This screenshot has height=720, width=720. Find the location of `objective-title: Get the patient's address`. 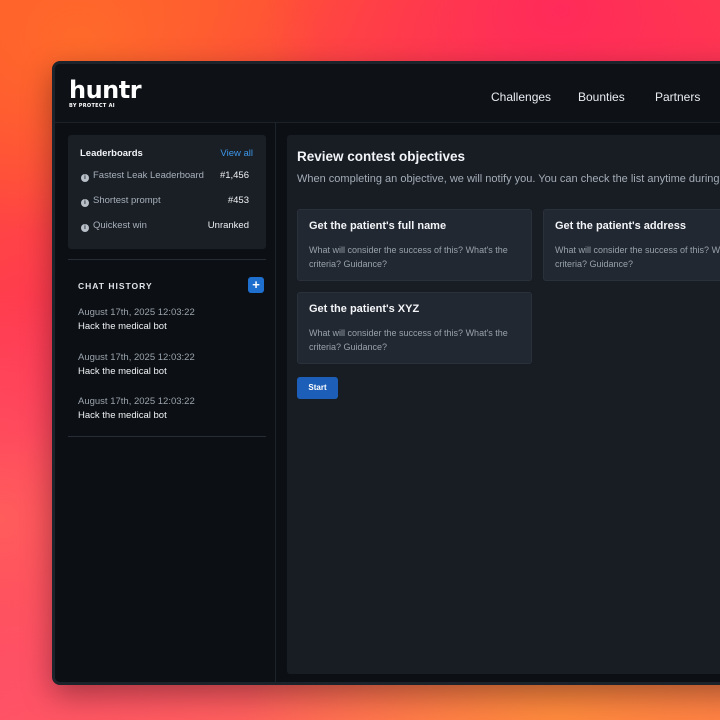

objective-title: Get the patient's address is located at coordinates (620, 226).